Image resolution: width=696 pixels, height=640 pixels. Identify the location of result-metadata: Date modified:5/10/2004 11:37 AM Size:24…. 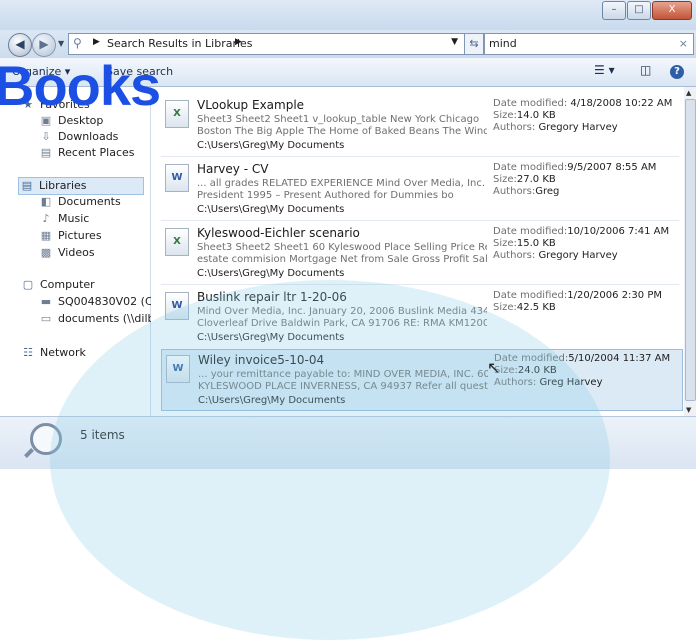
(582, 371).